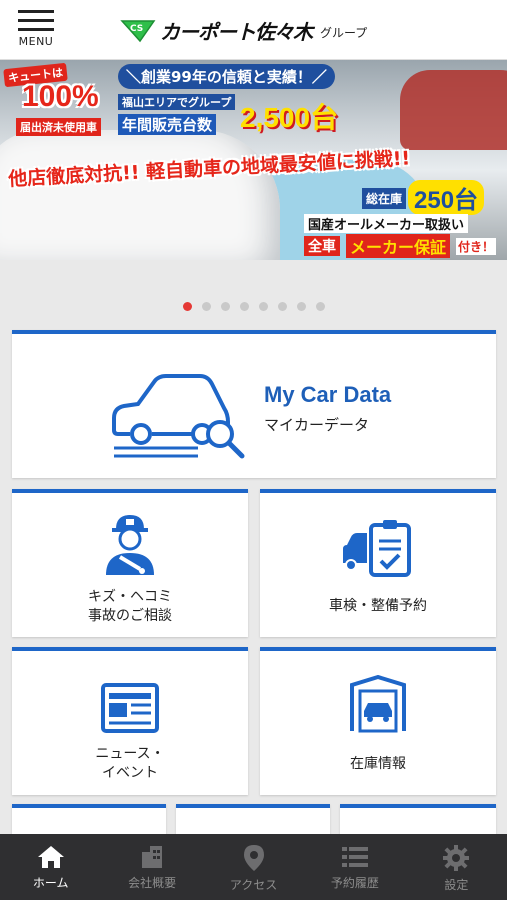 The image size is (507, 900). What do you see at coordinates (446, 197) in the screenshot?
I see `stock-count: 250台` at bounding box center [446, 197].